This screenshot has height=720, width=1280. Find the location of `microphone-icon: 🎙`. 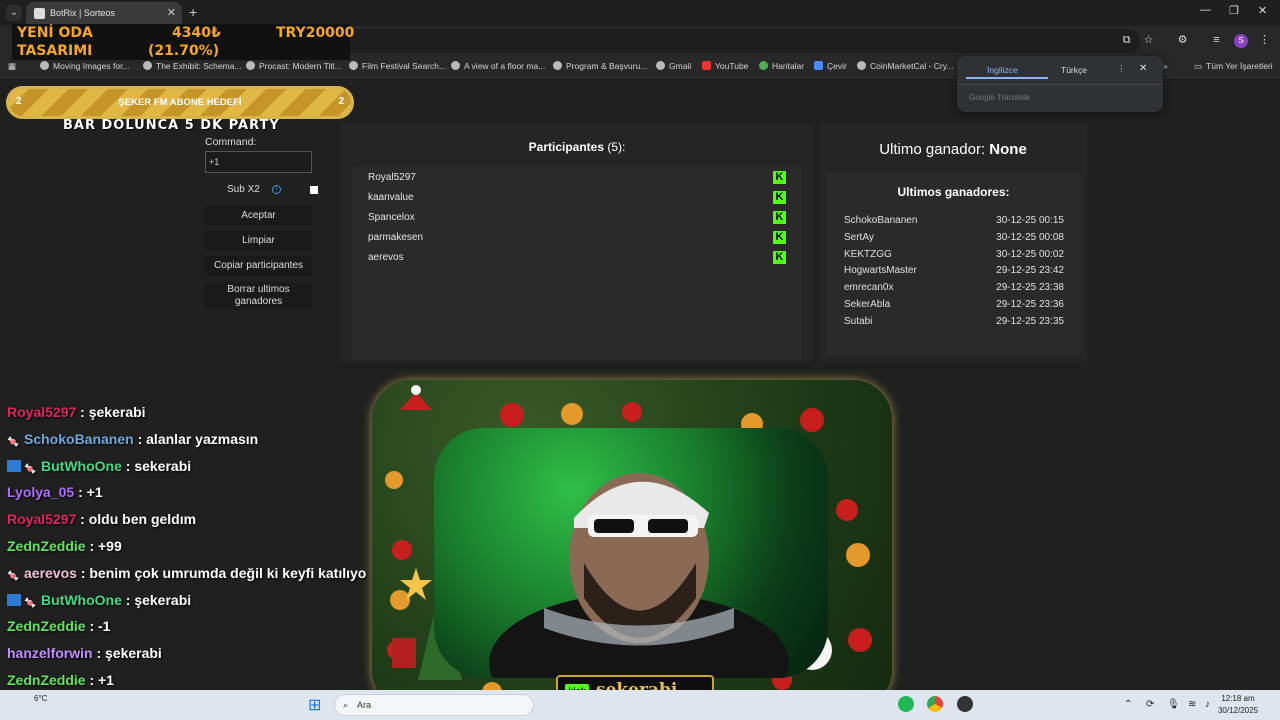

microphone-icon: 🎙 is located at coordinates (1173, 704).